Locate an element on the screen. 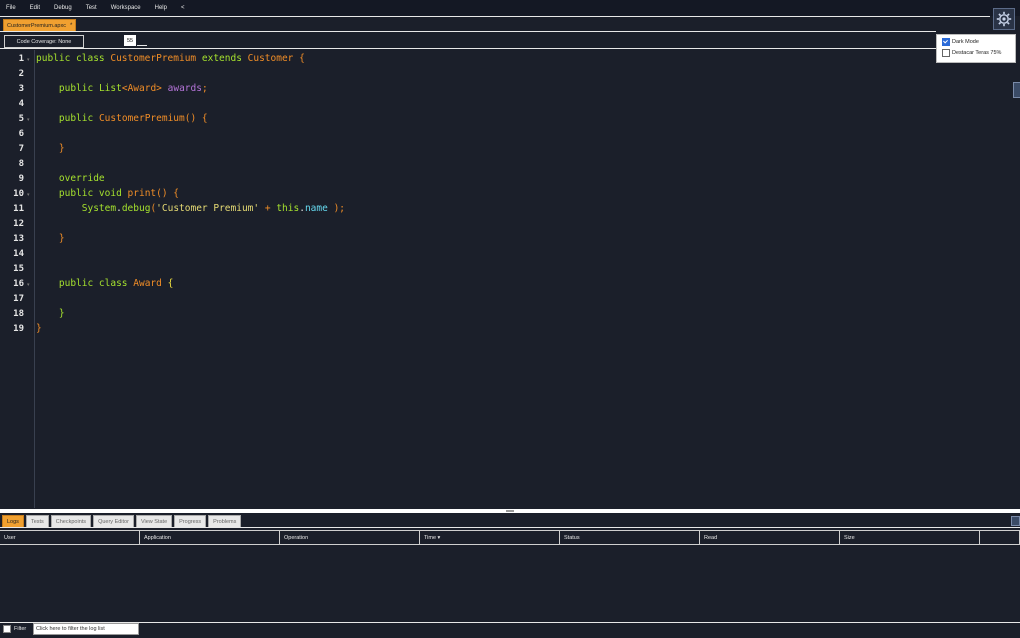 The image size is (1020, 638). file-tab: CustomerPremium.apxc * is located at coordinates (40, 25).